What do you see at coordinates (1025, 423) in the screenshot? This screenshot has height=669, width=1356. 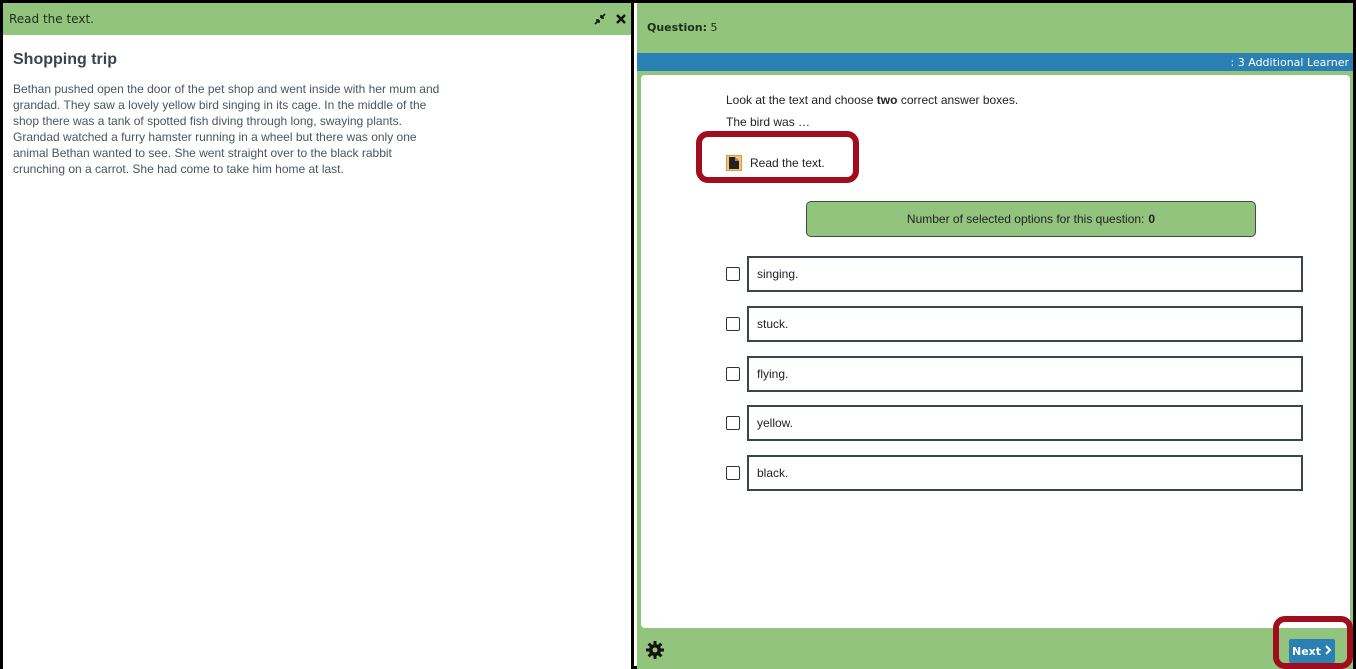 I see `option-label: yellow.` at bounding box center [1025, 423].